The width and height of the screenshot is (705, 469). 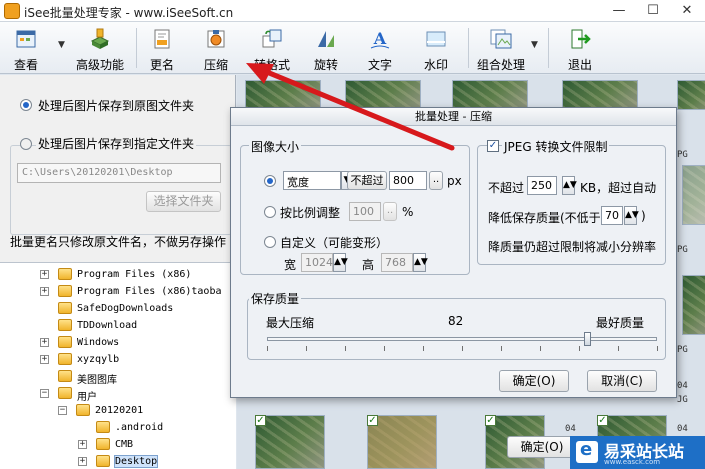 I want to click on tree-item-label: Program Files (x86)taoba, so click(x=149, y=291).